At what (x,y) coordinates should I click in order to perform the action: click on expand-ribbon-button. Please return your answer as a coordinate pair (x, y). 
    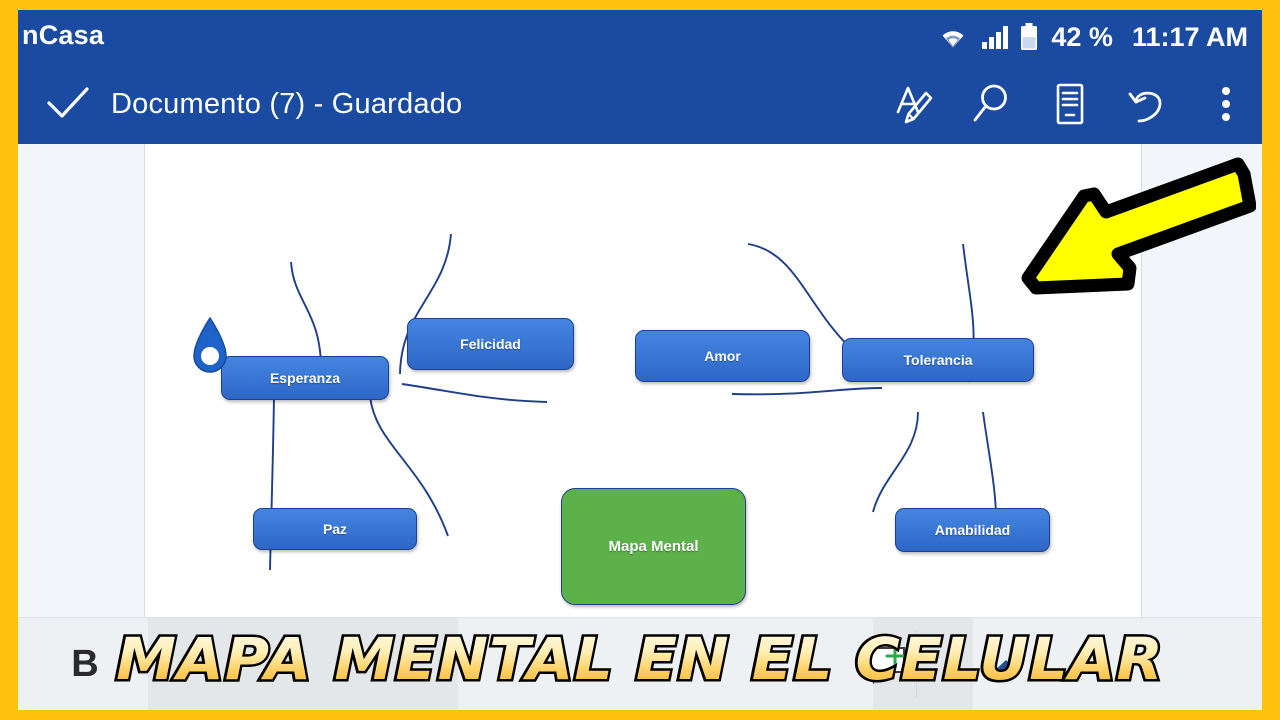
    Looking at the image, I should click on (1006, 667).